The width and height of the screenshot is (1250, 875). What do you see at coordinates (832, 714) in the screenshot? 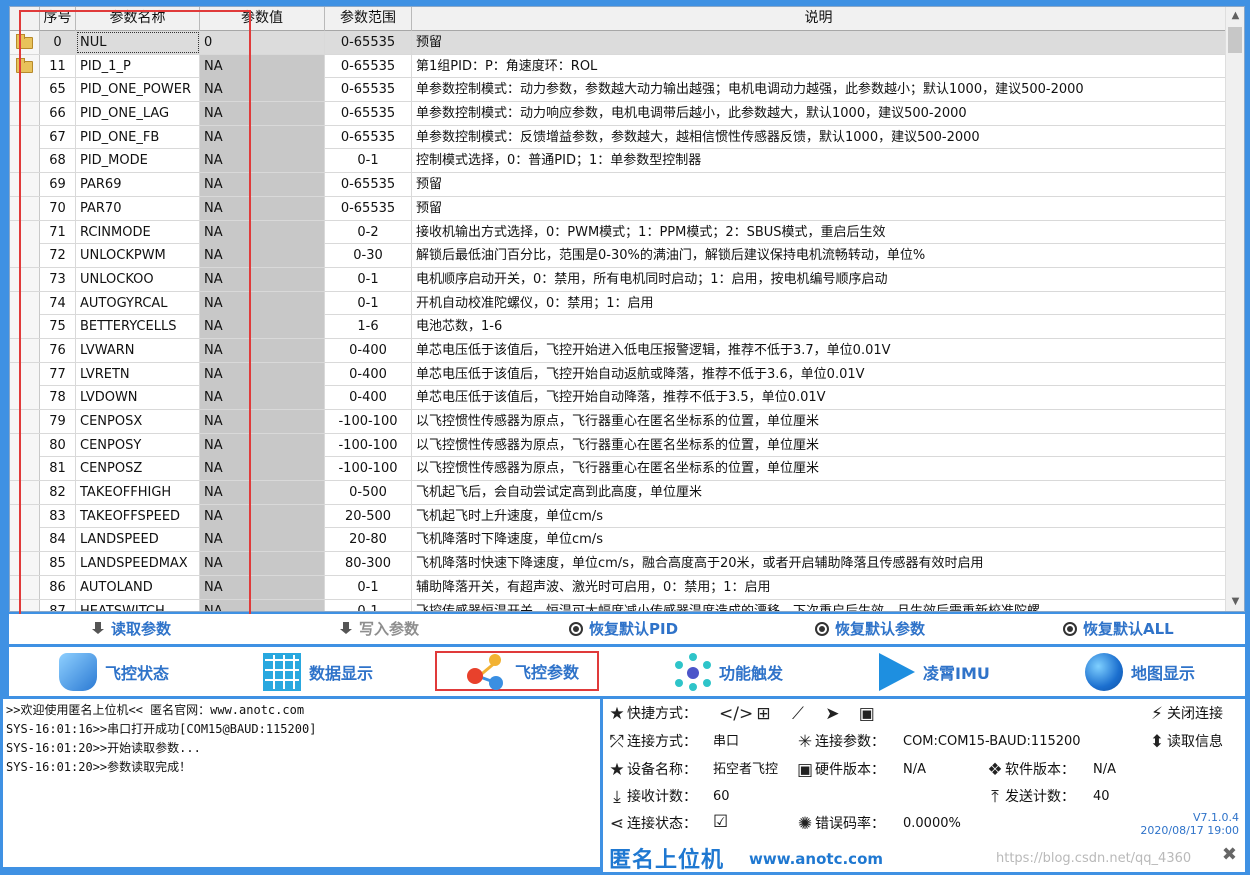
I see `send-icon: ➤` at bounding box center [832, 714].